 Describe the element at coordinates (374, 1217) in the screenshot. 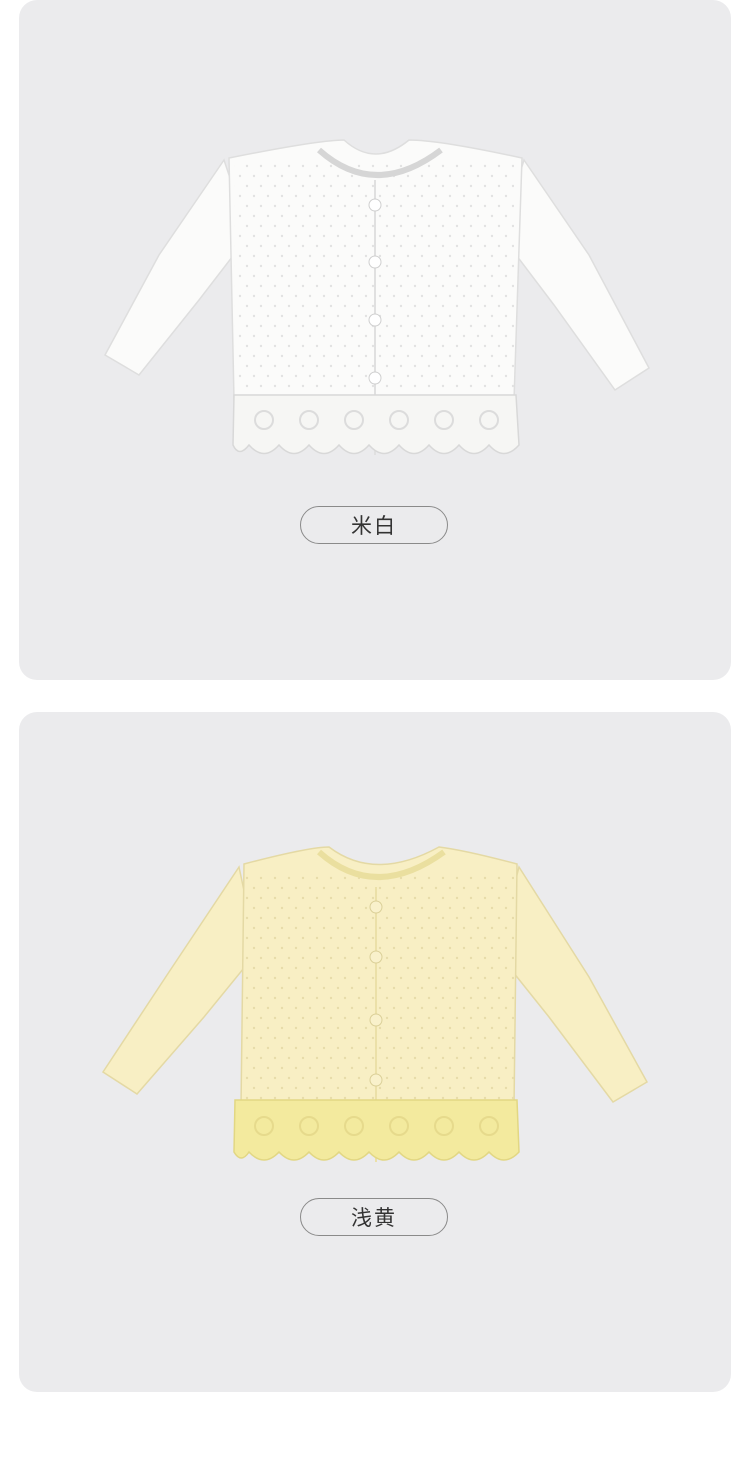

I see `color-option-label: 浅黄` at that location.